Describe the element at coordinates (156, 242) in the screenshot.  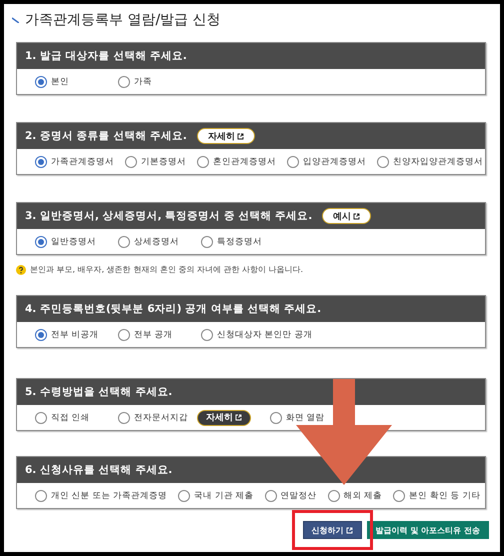
I see `radio-option: 상세증명서` at that location.